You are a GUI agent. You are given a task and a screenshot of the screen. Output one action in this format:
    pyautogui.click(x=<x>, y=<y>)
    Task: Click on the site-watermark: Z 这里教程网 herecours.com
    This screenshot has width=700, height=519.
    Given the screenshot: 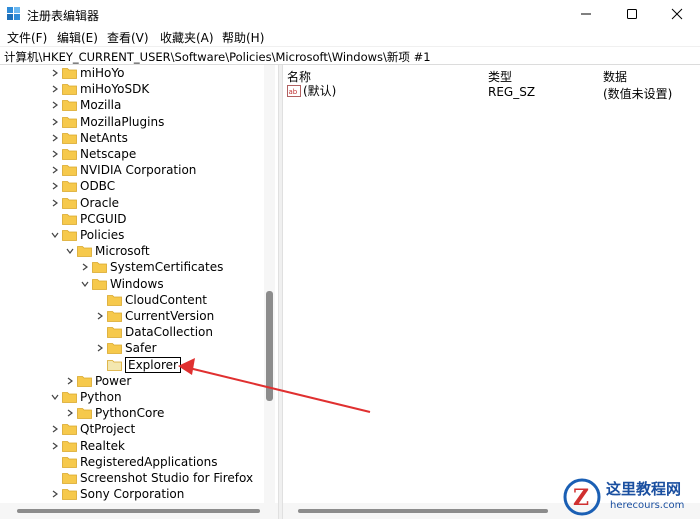 What is the action you would take?
    pyautogui.click(x=630, y=496)
    